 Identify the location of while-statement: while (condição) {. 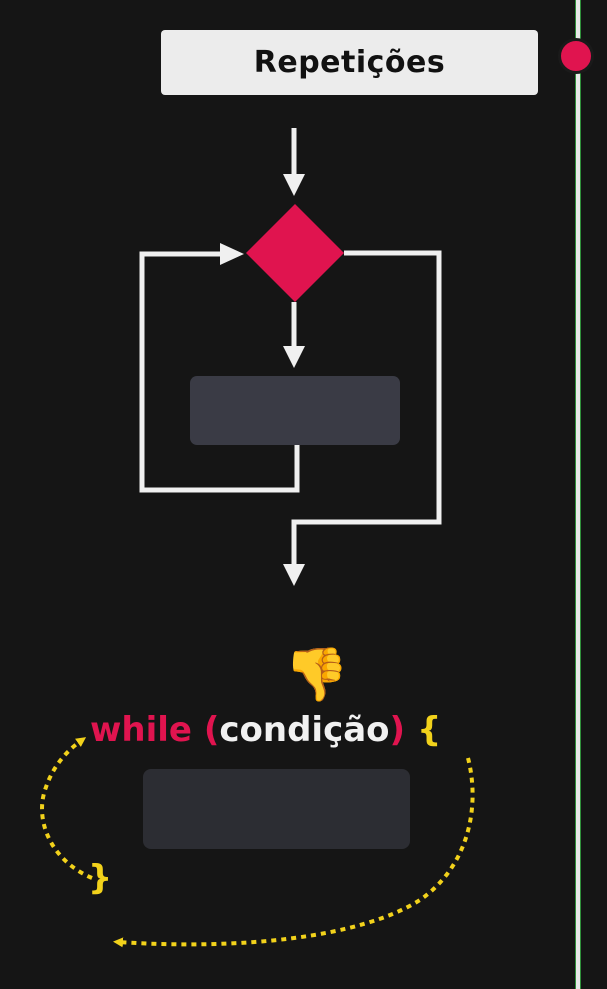
(265, 730).